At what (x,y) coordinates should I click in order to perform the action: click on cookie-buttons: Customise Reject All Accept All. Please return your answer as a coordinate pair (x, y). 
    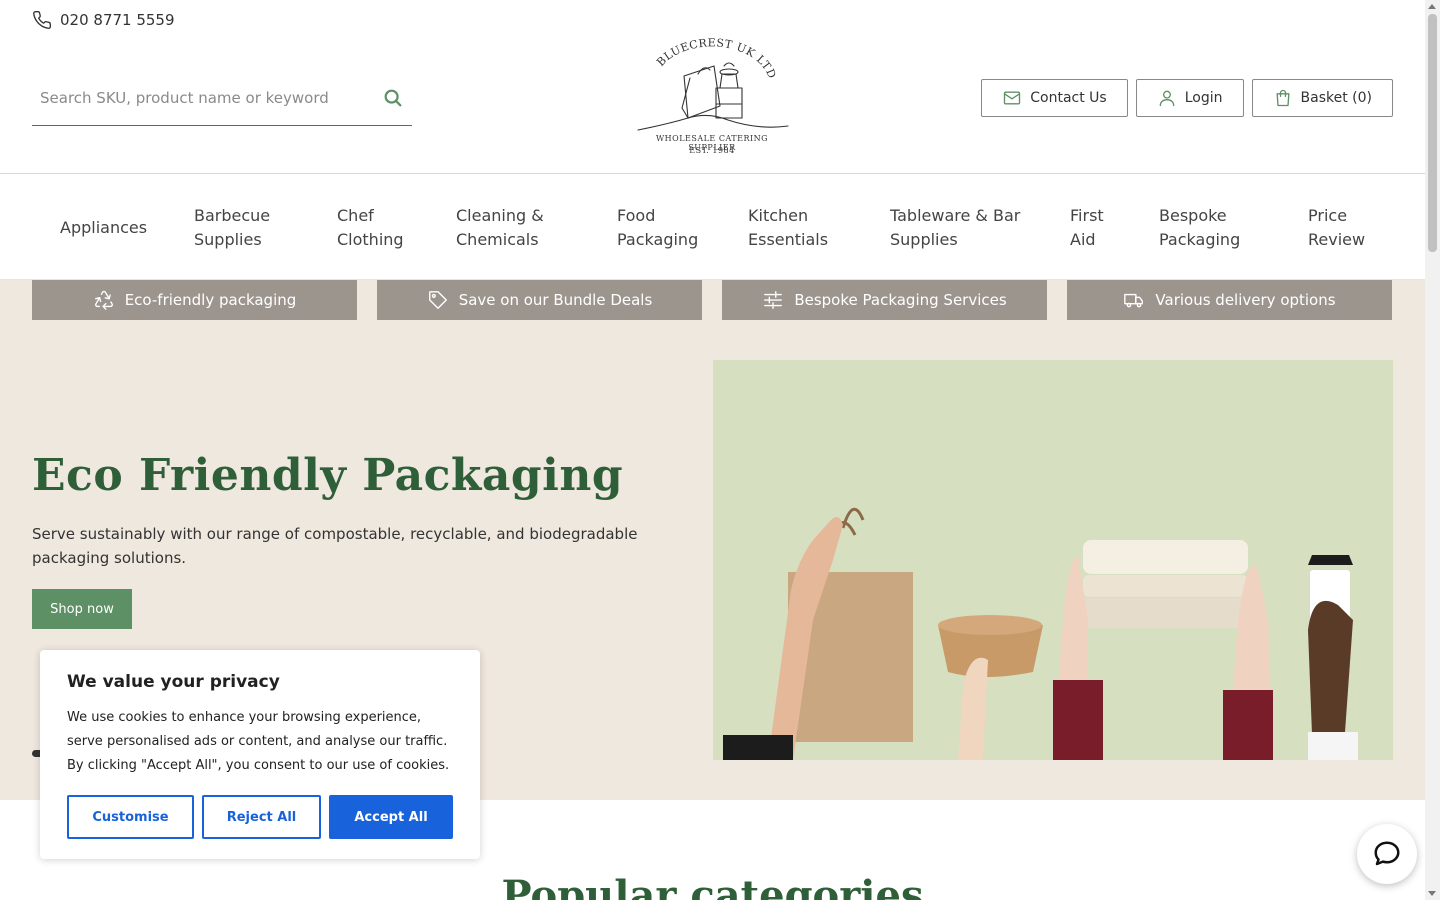
    Looking at the image, I should click on (260, 817).